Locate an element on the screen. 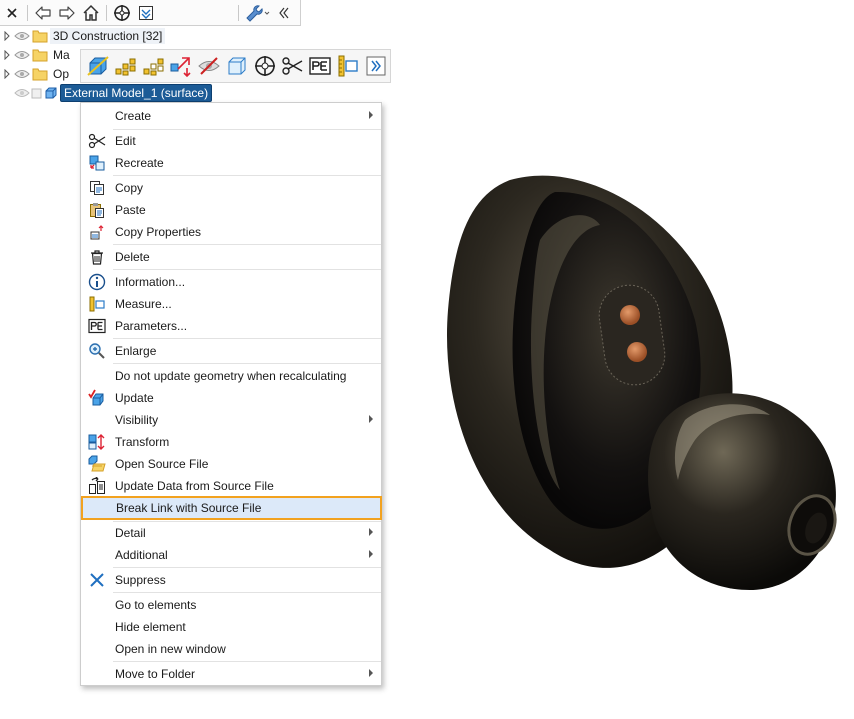 This screenshot has height=719, width=854. collapse-button is located at coordinates (284, 13).